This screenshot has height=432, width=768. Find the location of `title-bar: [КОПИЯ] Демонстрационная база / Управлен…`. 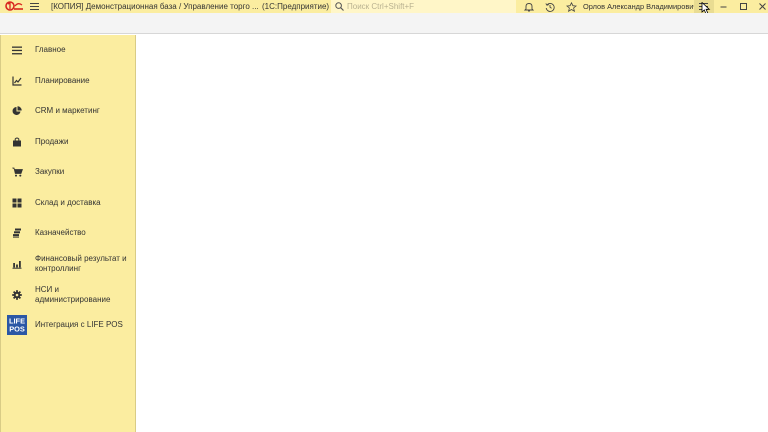

title-bar: [КОПИЯ] Демонстрационная база / Управлен… is located at coordinates (384, 7).